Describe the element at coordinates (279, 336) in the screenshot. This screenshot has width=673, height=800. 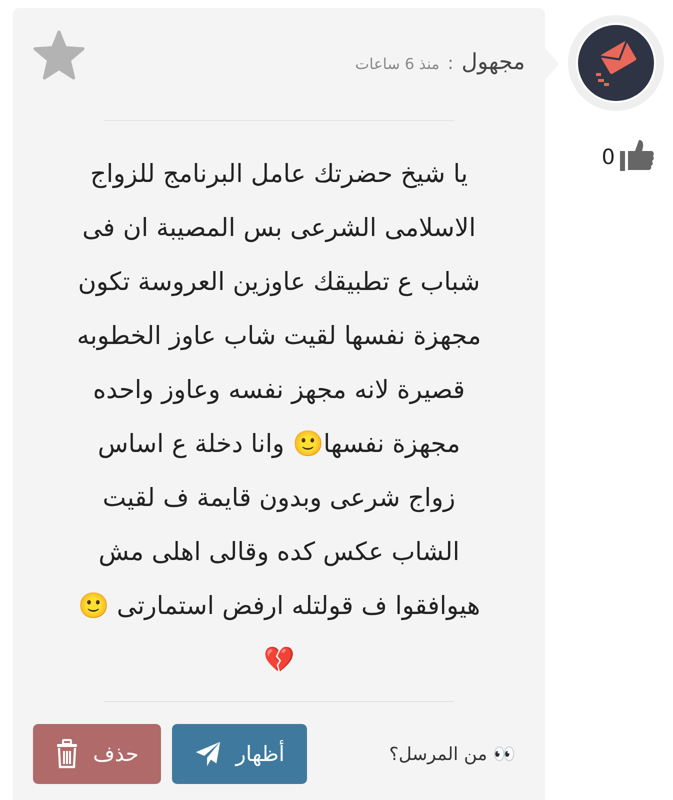
I see `message-text: مجهزة نفسها لقيت شاب عاوز الخطوبه` at that location.